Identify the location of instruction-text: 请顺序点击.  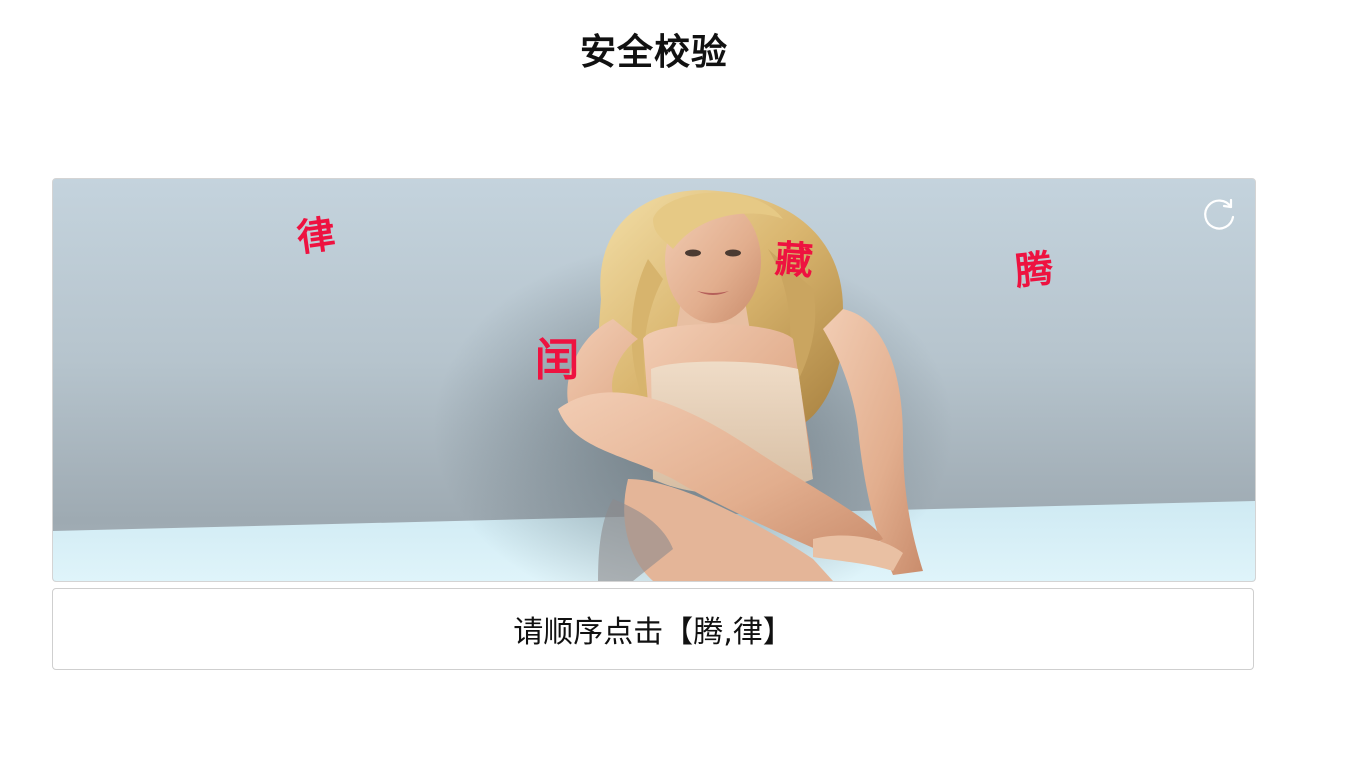
(588, 632).